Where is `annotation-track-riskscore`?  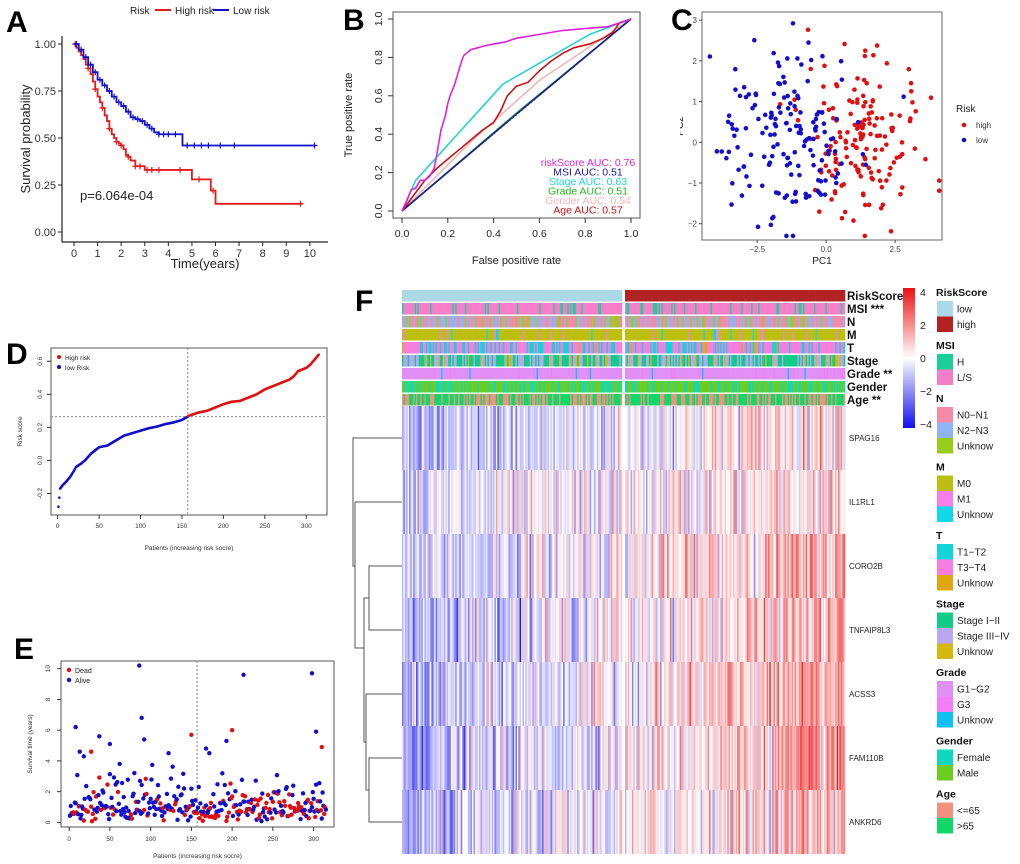
annotation-track-riskscore is located at coordinates (624, 296).